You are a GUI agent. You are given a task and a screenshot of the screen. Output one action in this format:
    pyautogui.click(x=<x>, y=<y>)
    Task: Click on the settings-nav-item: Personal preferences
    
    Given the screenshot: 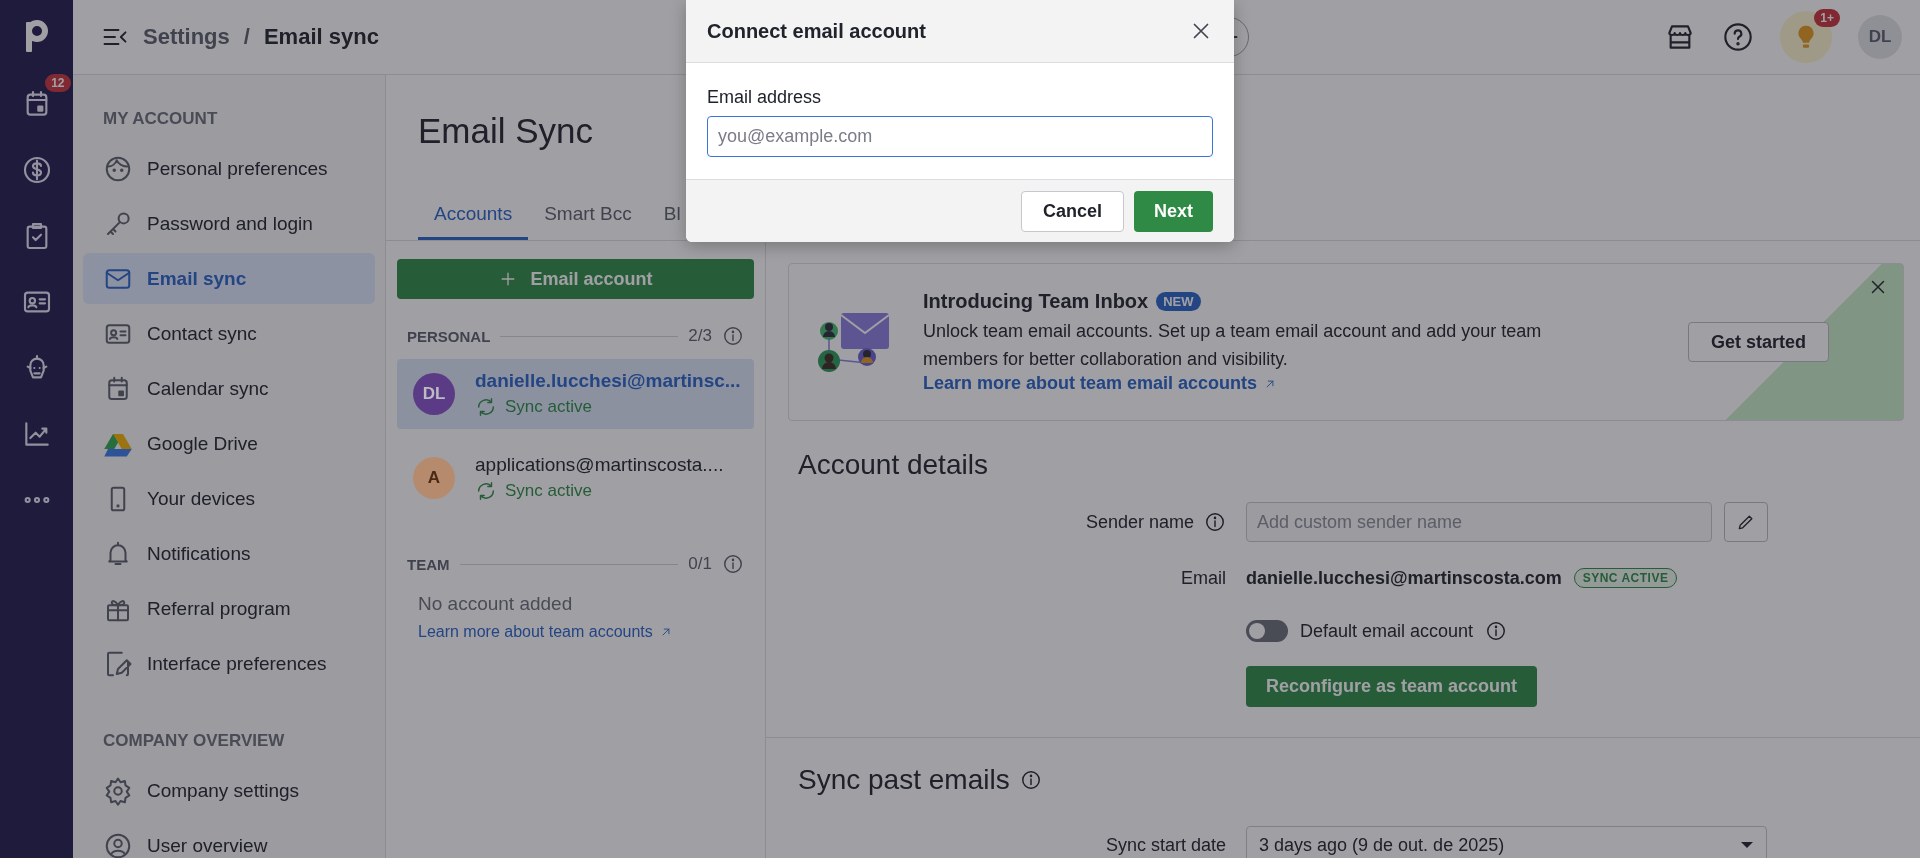 What is the action you would take?
    pyautogui.click(x=229, y=168)
    